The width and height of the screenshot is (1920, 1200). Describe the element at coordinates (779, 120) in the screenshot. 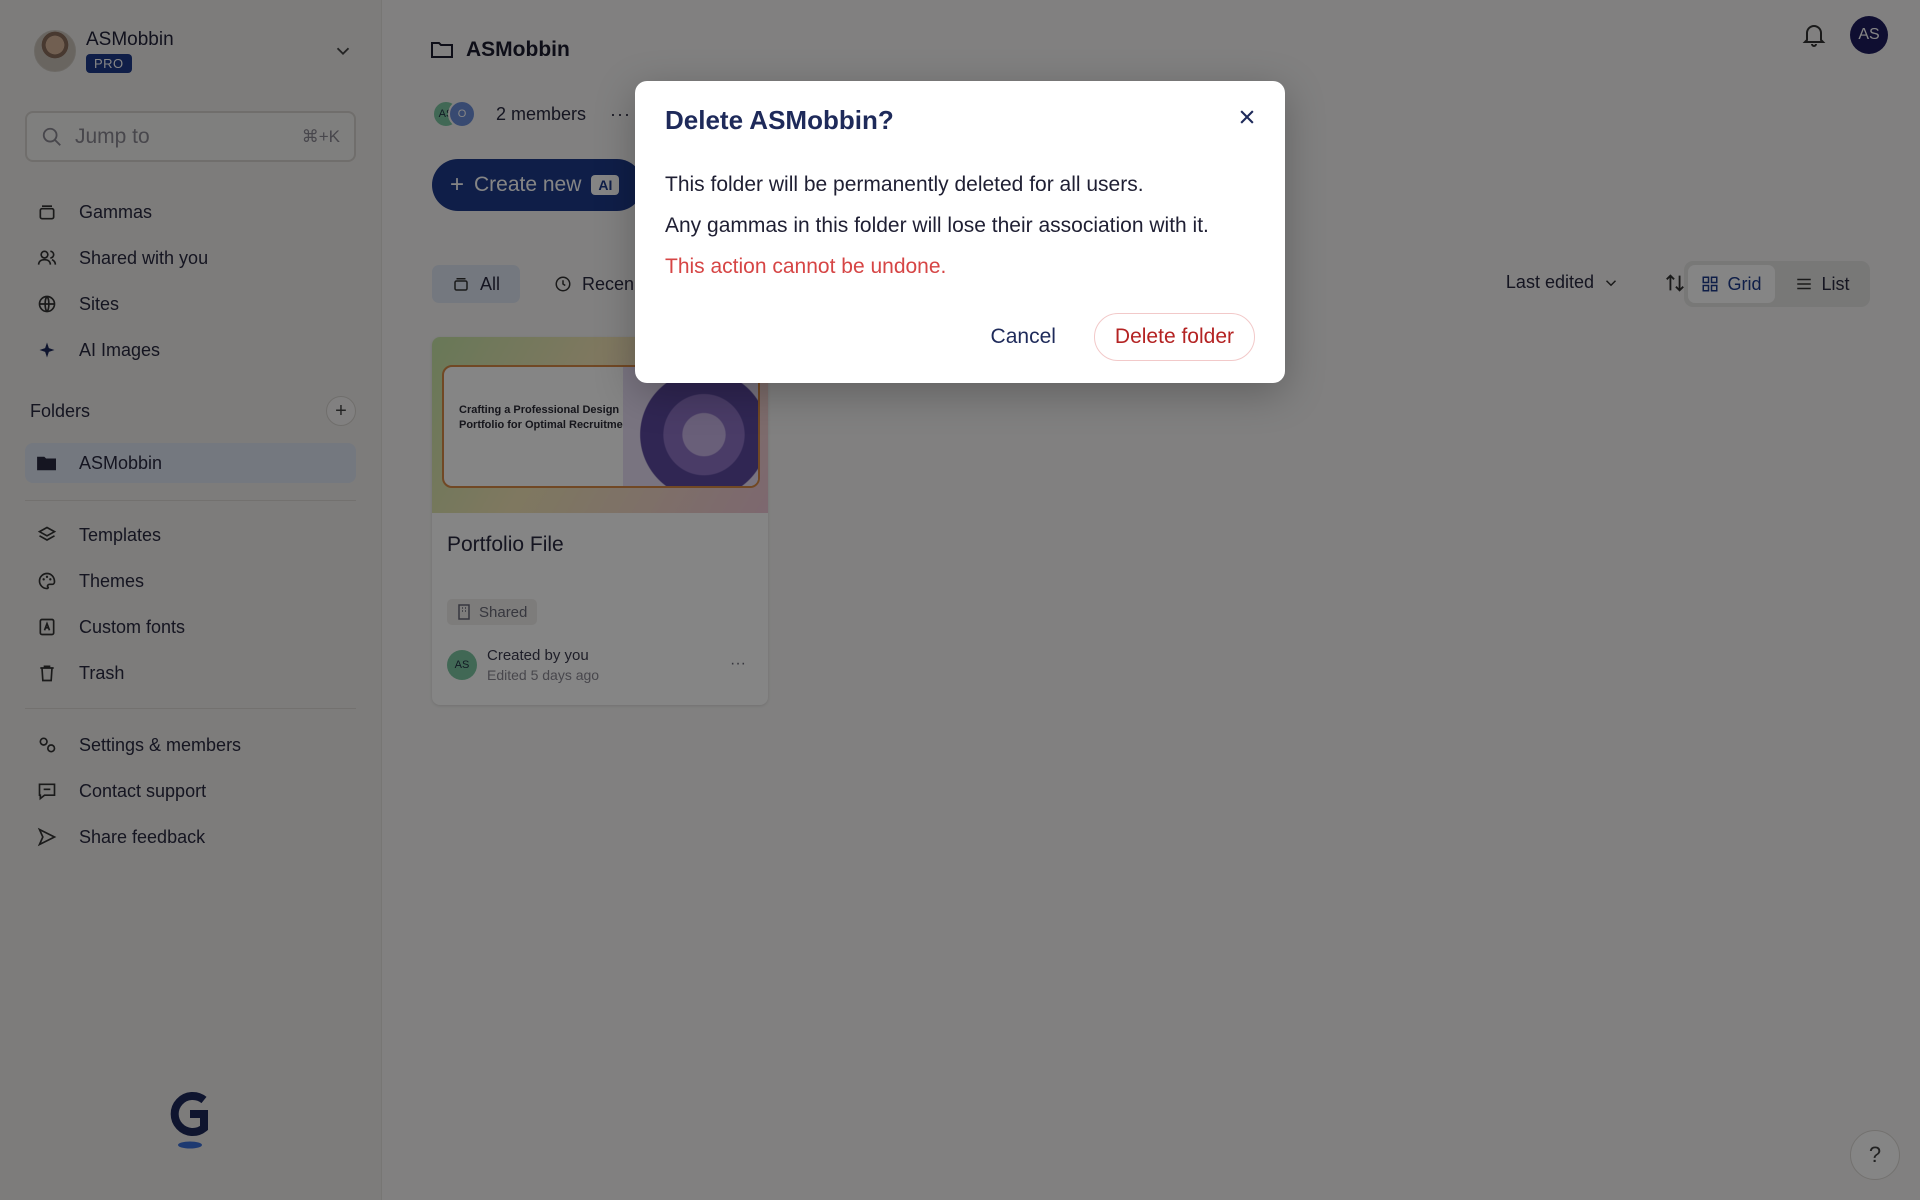

I see `dialog-title: Delete ASMobbin?` at that location.